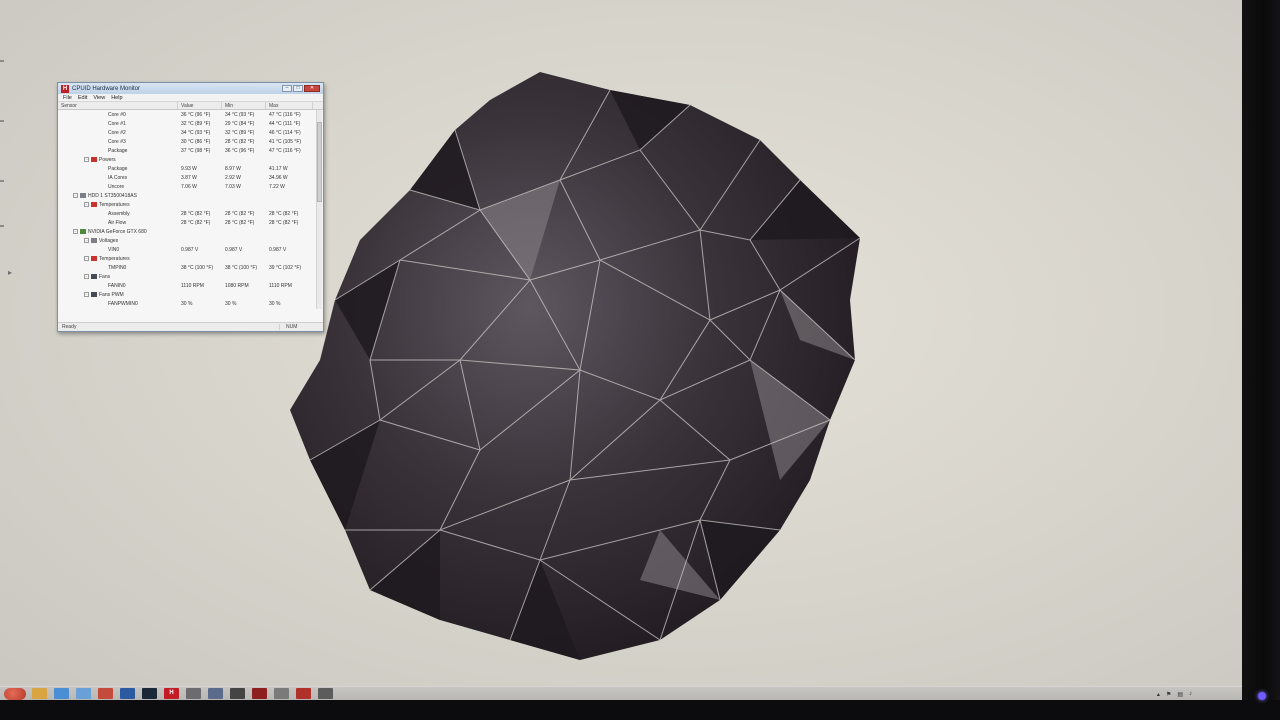  Describe the element at coordinates (278, 168) in the screenshot. I see `sensor-max: 41.17 W` at that location.